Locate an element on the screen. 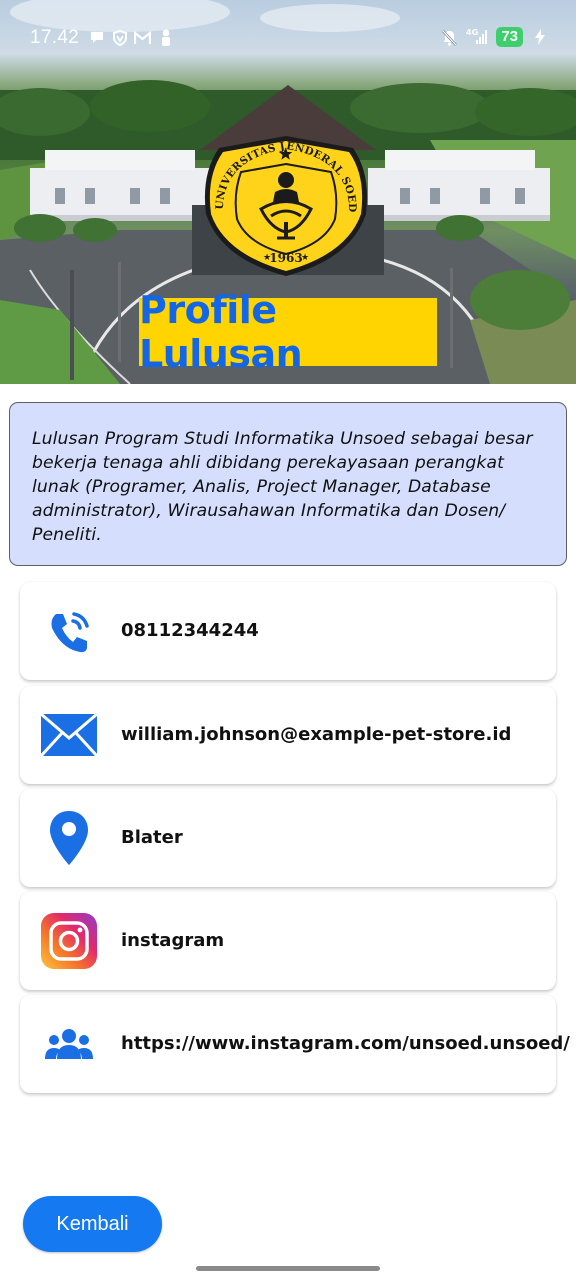  contact-location-value: Blater is located at coordinates (152, 837).